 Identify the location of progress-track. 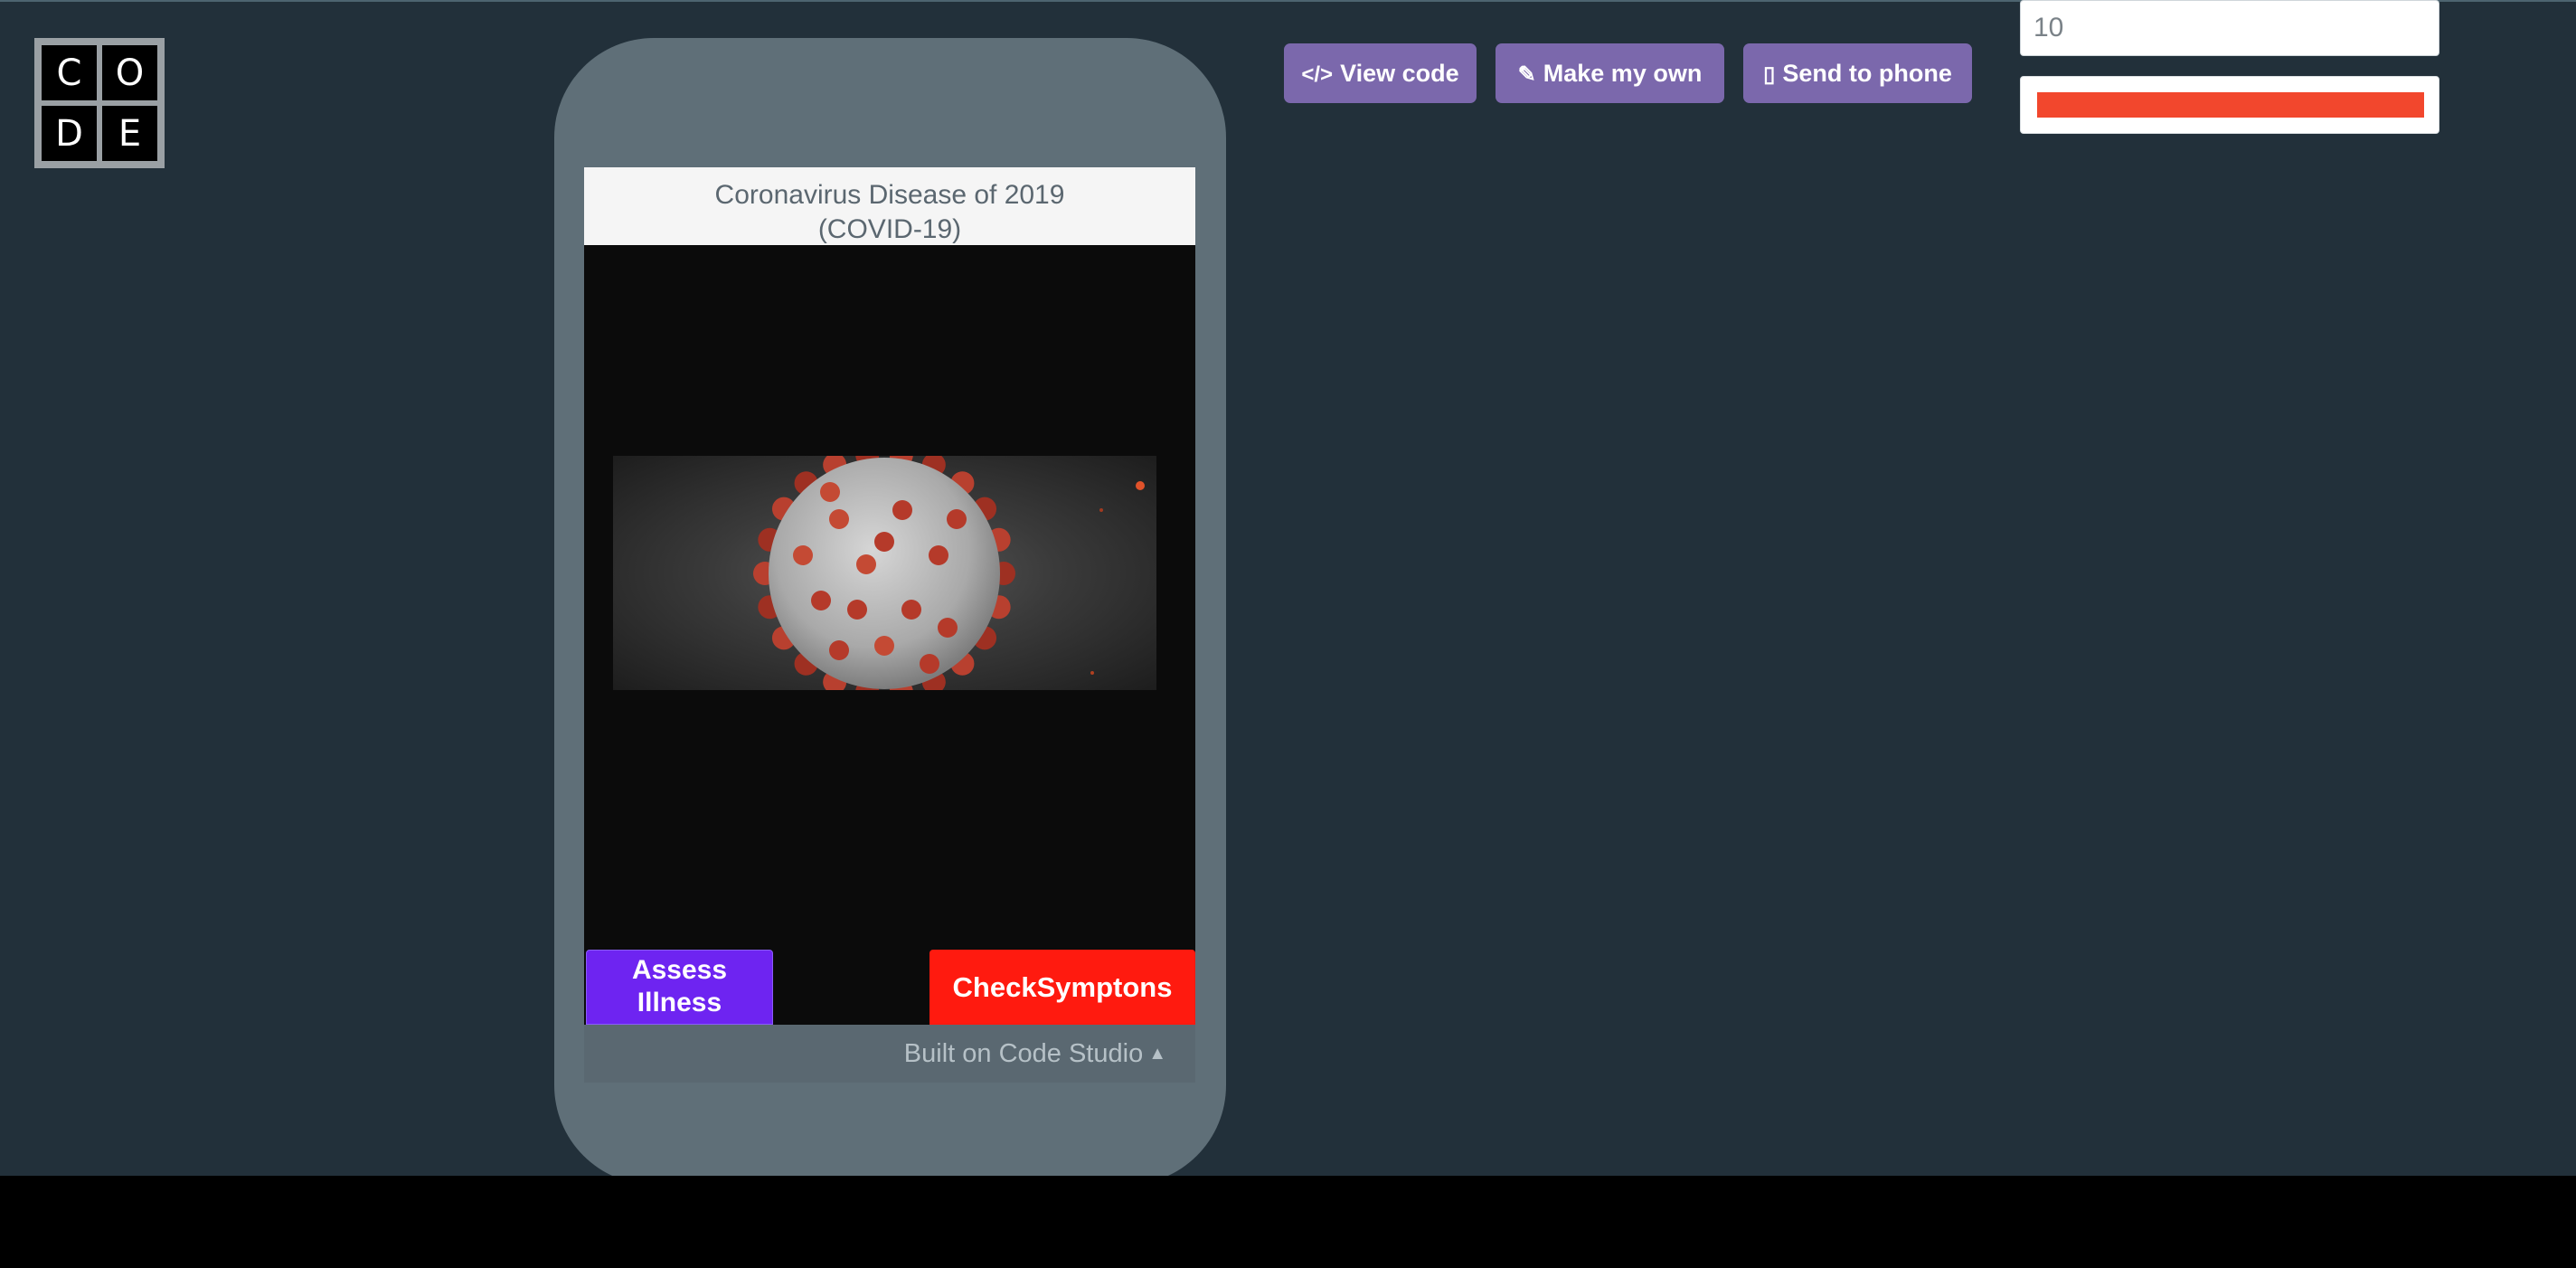
(2230, 105).